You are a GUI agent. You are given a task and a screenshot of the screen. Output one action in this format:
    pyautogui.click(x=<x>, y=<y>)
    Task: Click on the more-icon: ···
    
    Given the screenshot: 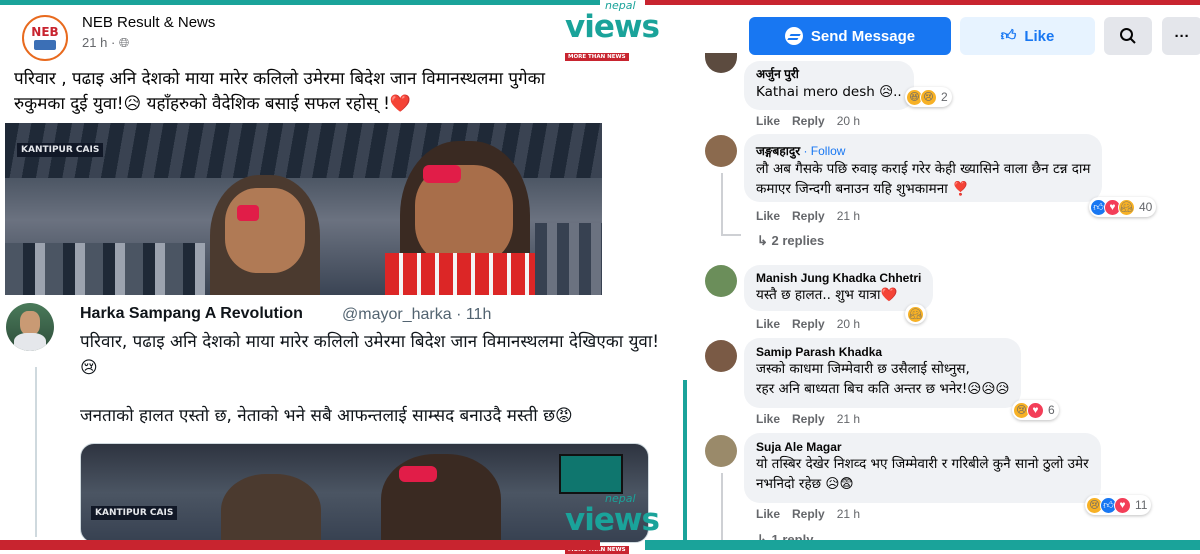 What is the action you would take?
    pyautogui.click(x=1182, y=36)
    